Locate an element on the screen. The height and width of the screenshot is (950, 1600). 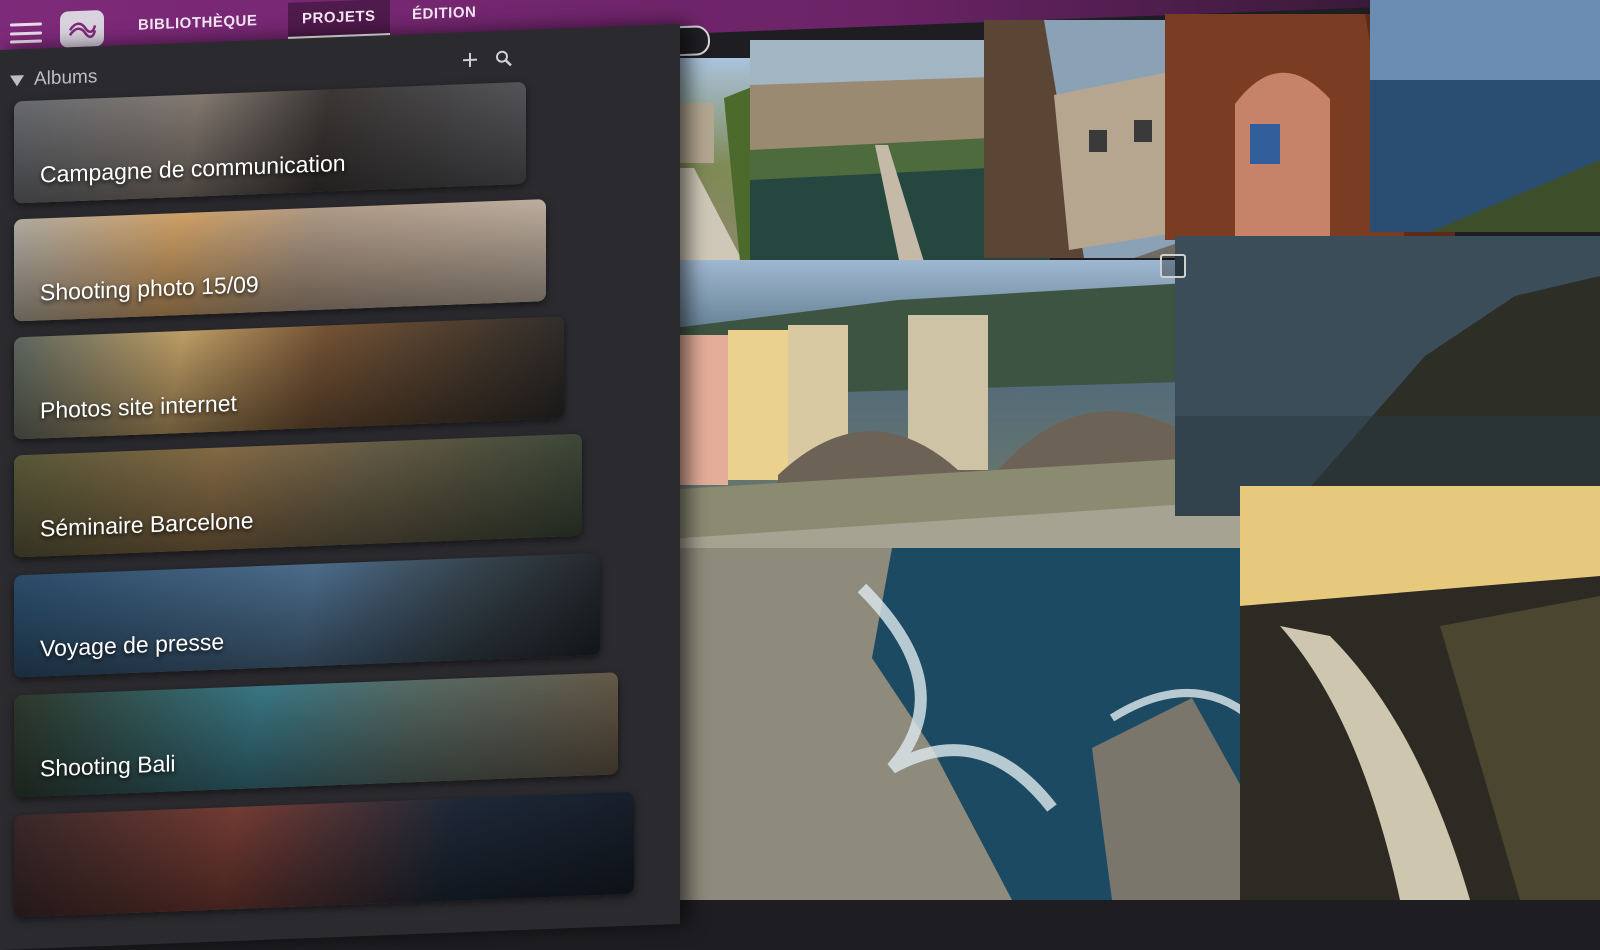
triangle-down-icon is located at coordinates (17, 80).